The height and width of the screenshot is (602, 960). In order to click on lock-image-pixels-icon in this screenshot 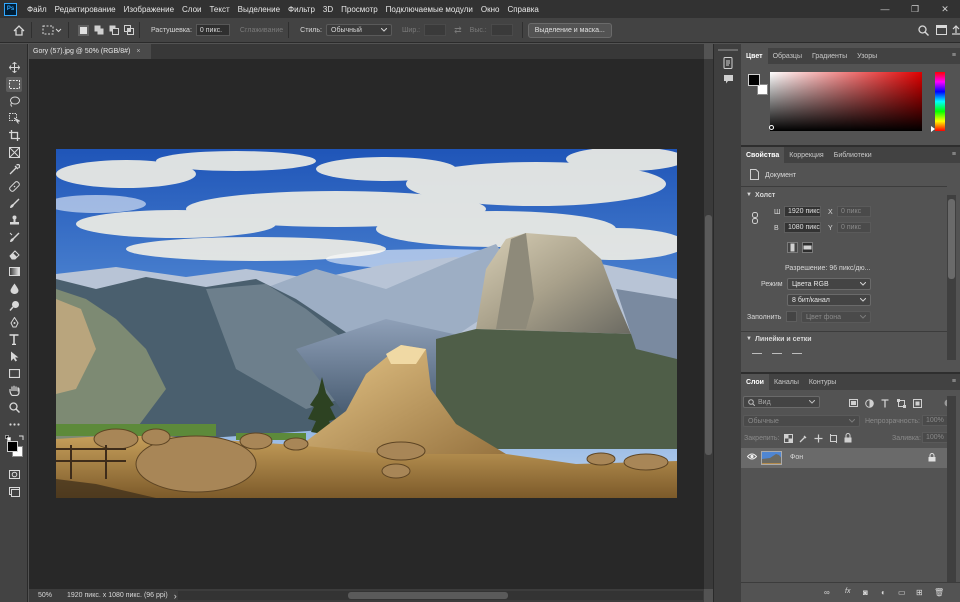, I will do `click(803, 438)`.